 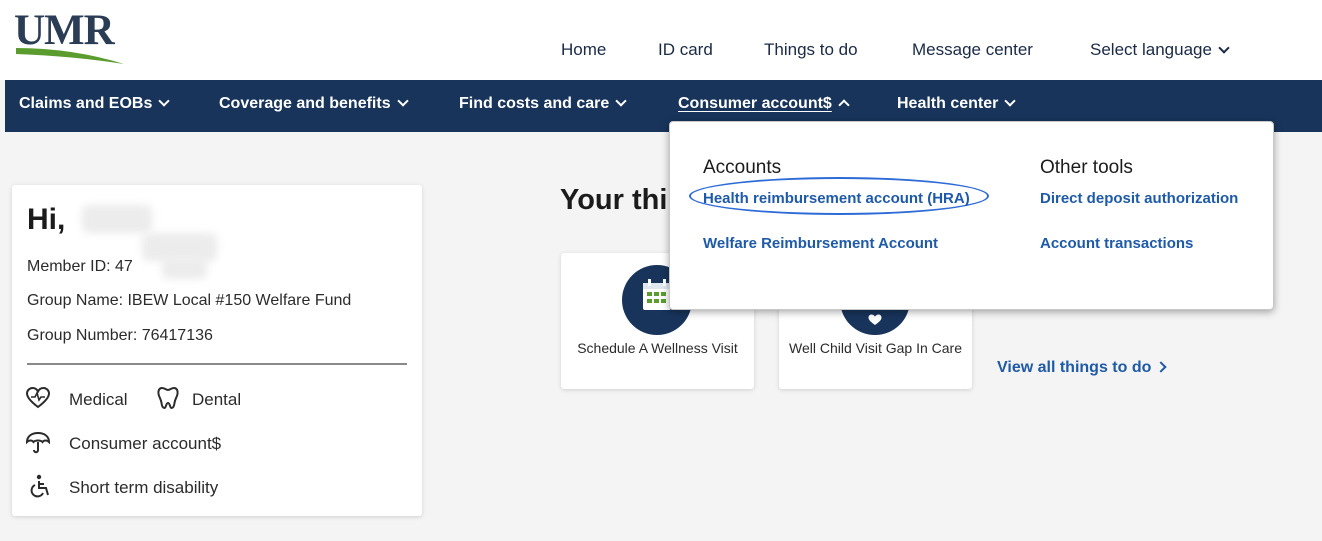 What do you see at coordinates (98, 400) in the screenshot?
I see `benefit-medical: Medical` at bounding box center [98, 400].